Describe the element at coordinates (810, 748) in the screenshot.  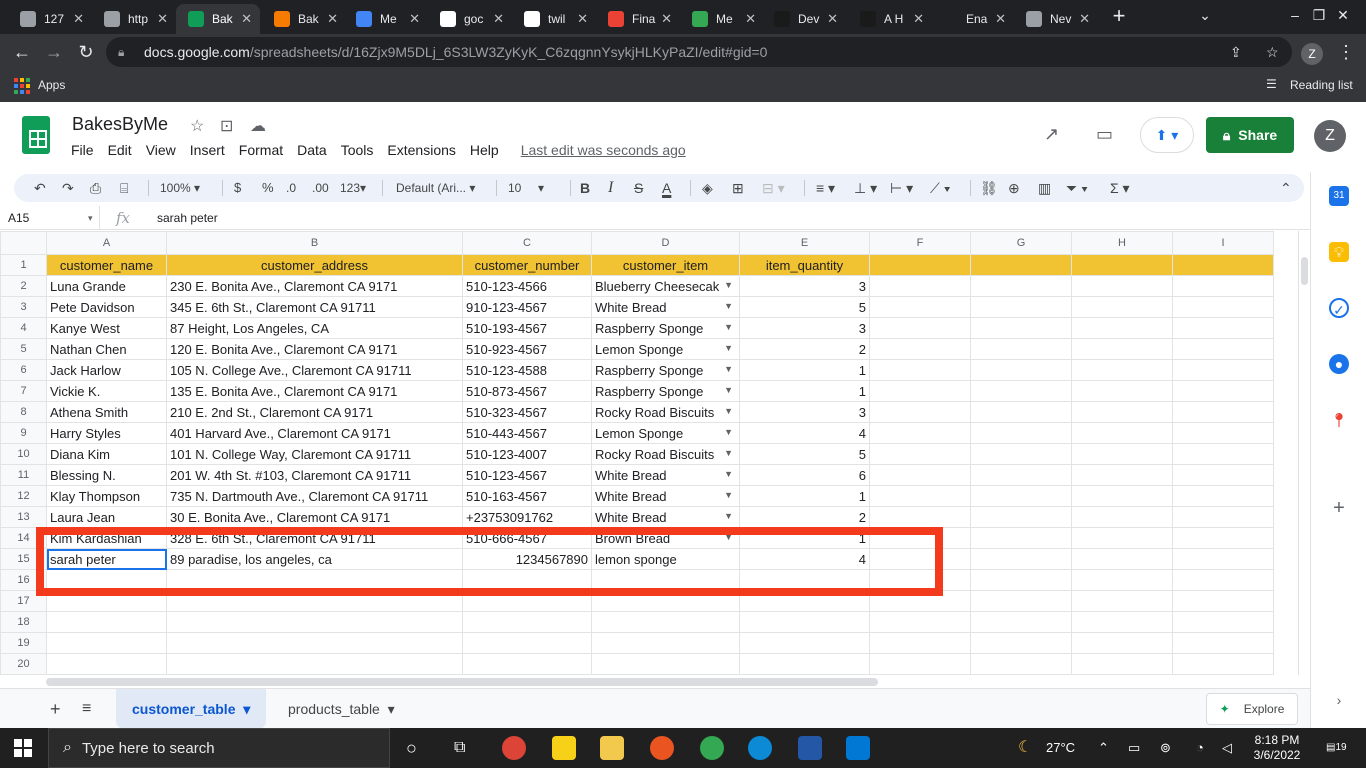
I see `powershell-icon` at that location.